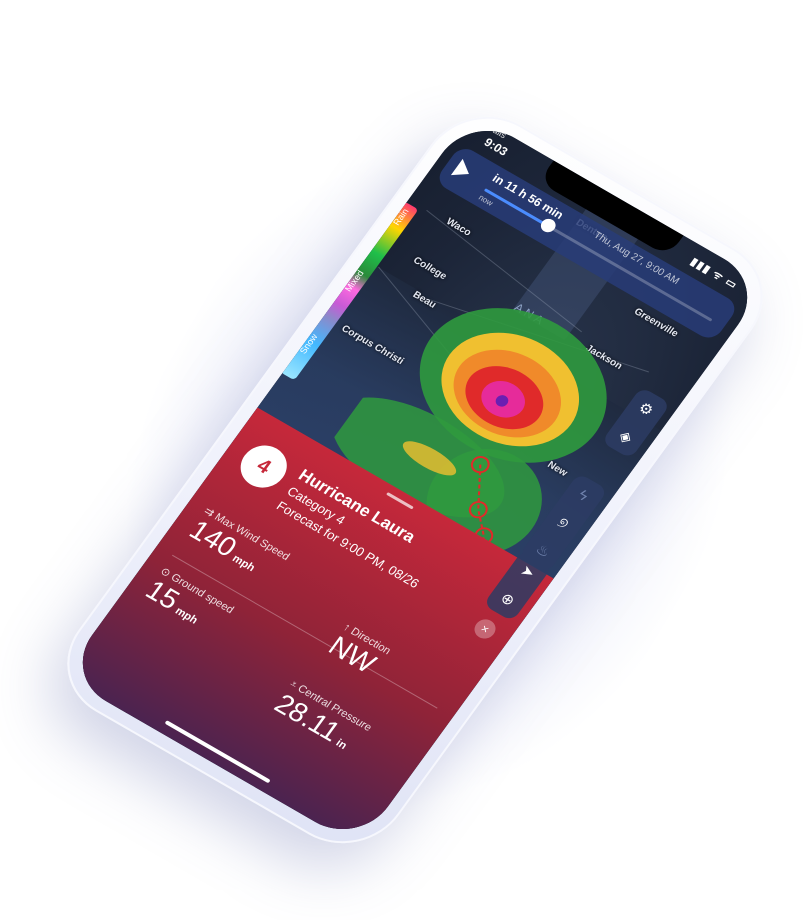  What do you see at coordinates (341, 744) in the screenshot?
I see `stat-unit: in` at bounding box center [341, 744].